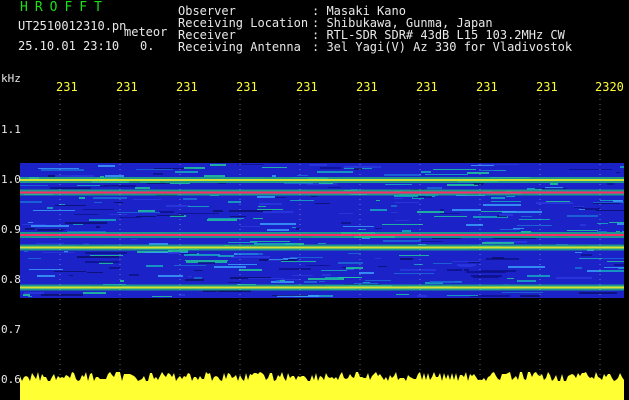  What do you see at coordinates (11, 129) in the screenshot?
I see `frequency-tick: 1.1` at bounding box center [11, 129].